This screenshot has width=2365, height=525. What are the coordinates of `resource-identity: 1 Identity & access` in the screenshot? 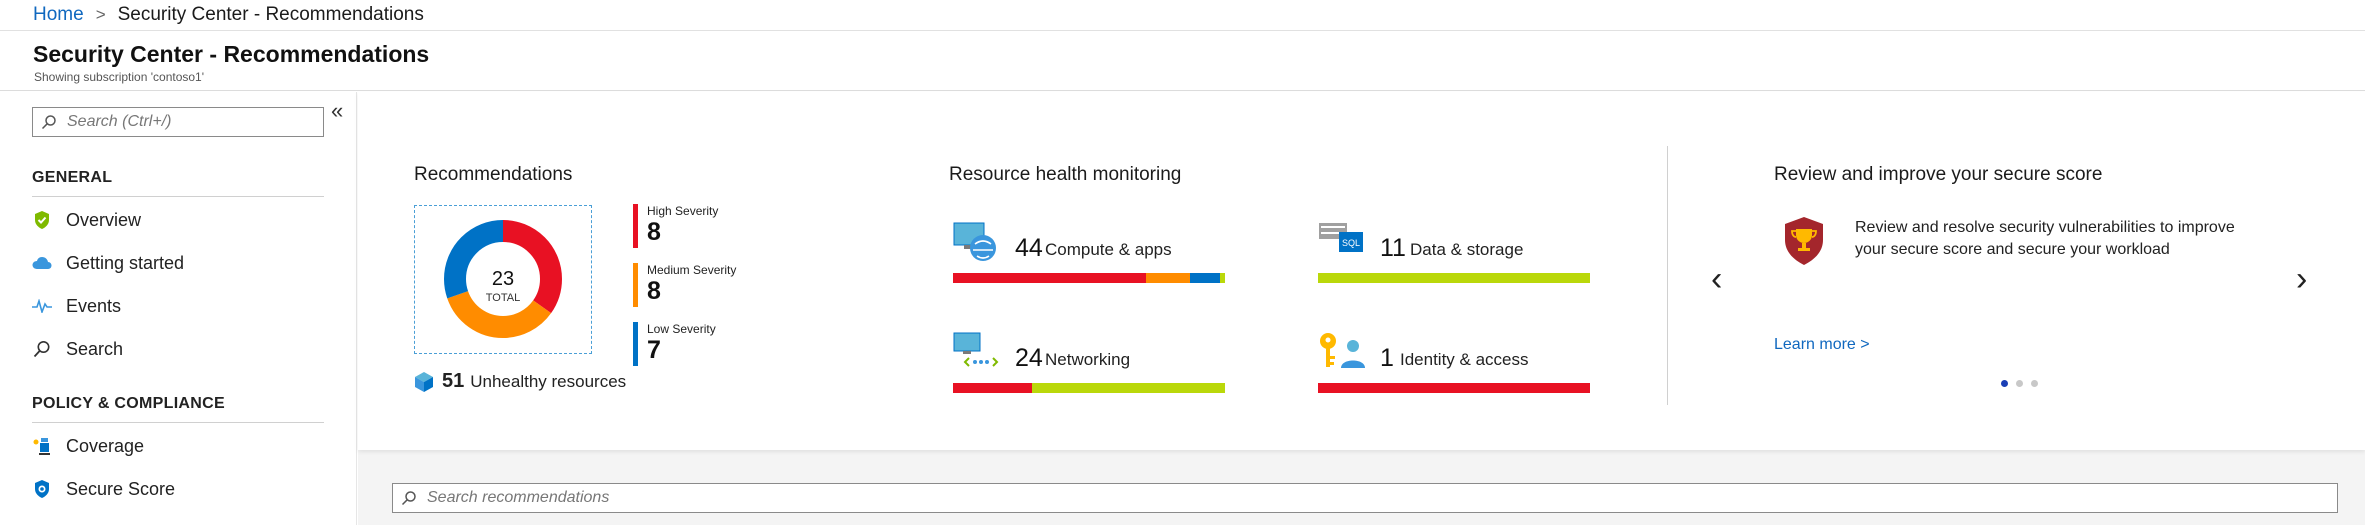 It's located at (1454, 362).